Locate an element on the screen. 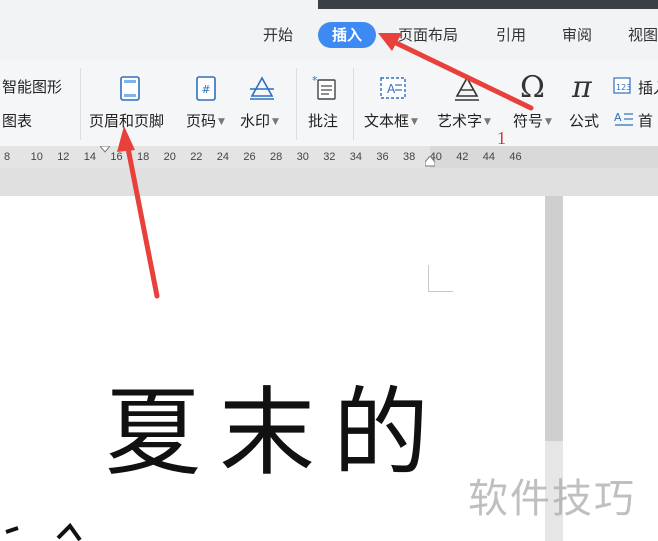  page-number-button: 页码 ▼ is located at coordinates (205, 120).